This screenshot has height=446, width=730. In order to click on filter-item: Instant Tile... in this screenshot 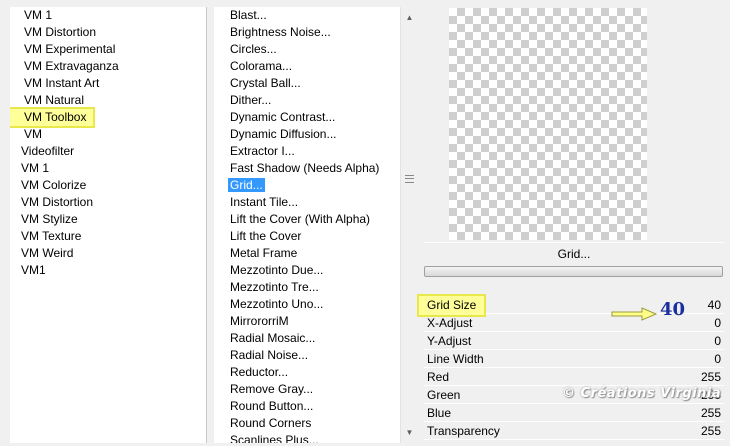, I will do `click(307, 202)`.